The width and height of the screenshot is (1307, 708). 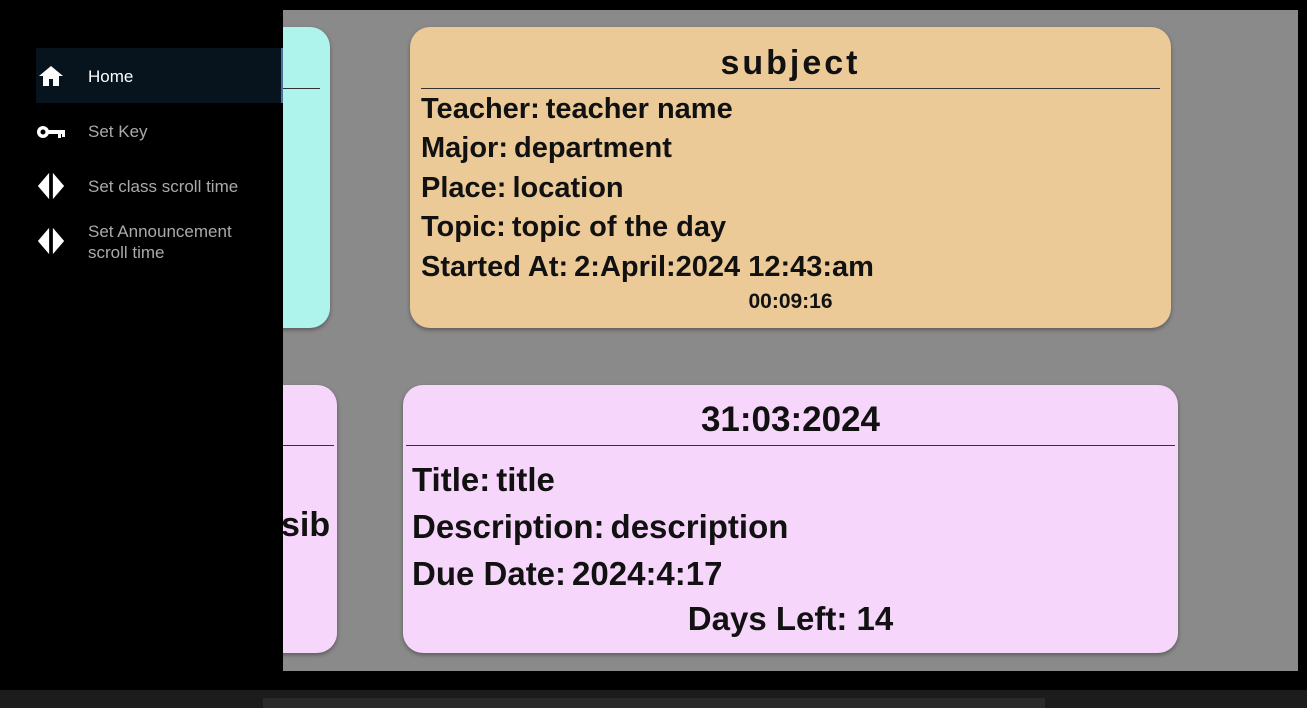 What do you see at coordinates (593, 148) in the screenshot?
I see `major-value: department` at bounding box center [593, 148].